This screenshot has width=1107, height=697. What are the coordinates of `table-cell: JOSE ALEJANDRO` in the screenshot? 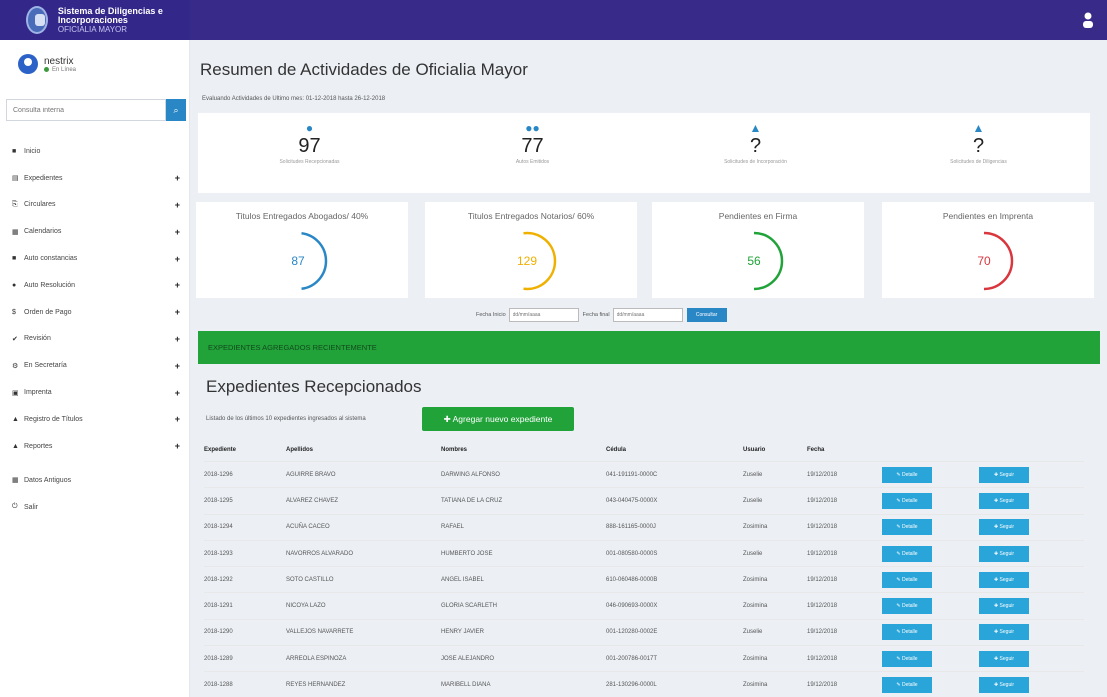 It's located at (468, 658).